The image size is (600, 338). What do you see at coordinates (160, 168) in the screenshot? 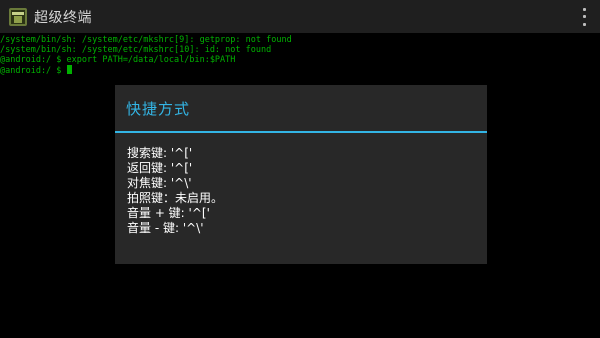
I see `shortcut-back-key: 返回键: '^['` at bounding box center [160, 168].